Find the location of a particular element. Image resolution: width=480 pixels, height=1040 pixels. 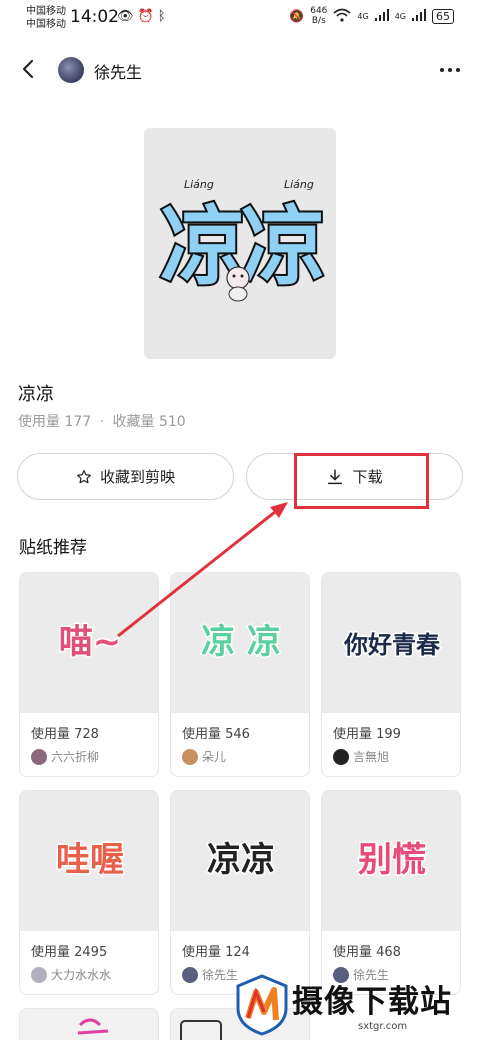

eye-icon: 👁 is located at coordinates (125, 16).